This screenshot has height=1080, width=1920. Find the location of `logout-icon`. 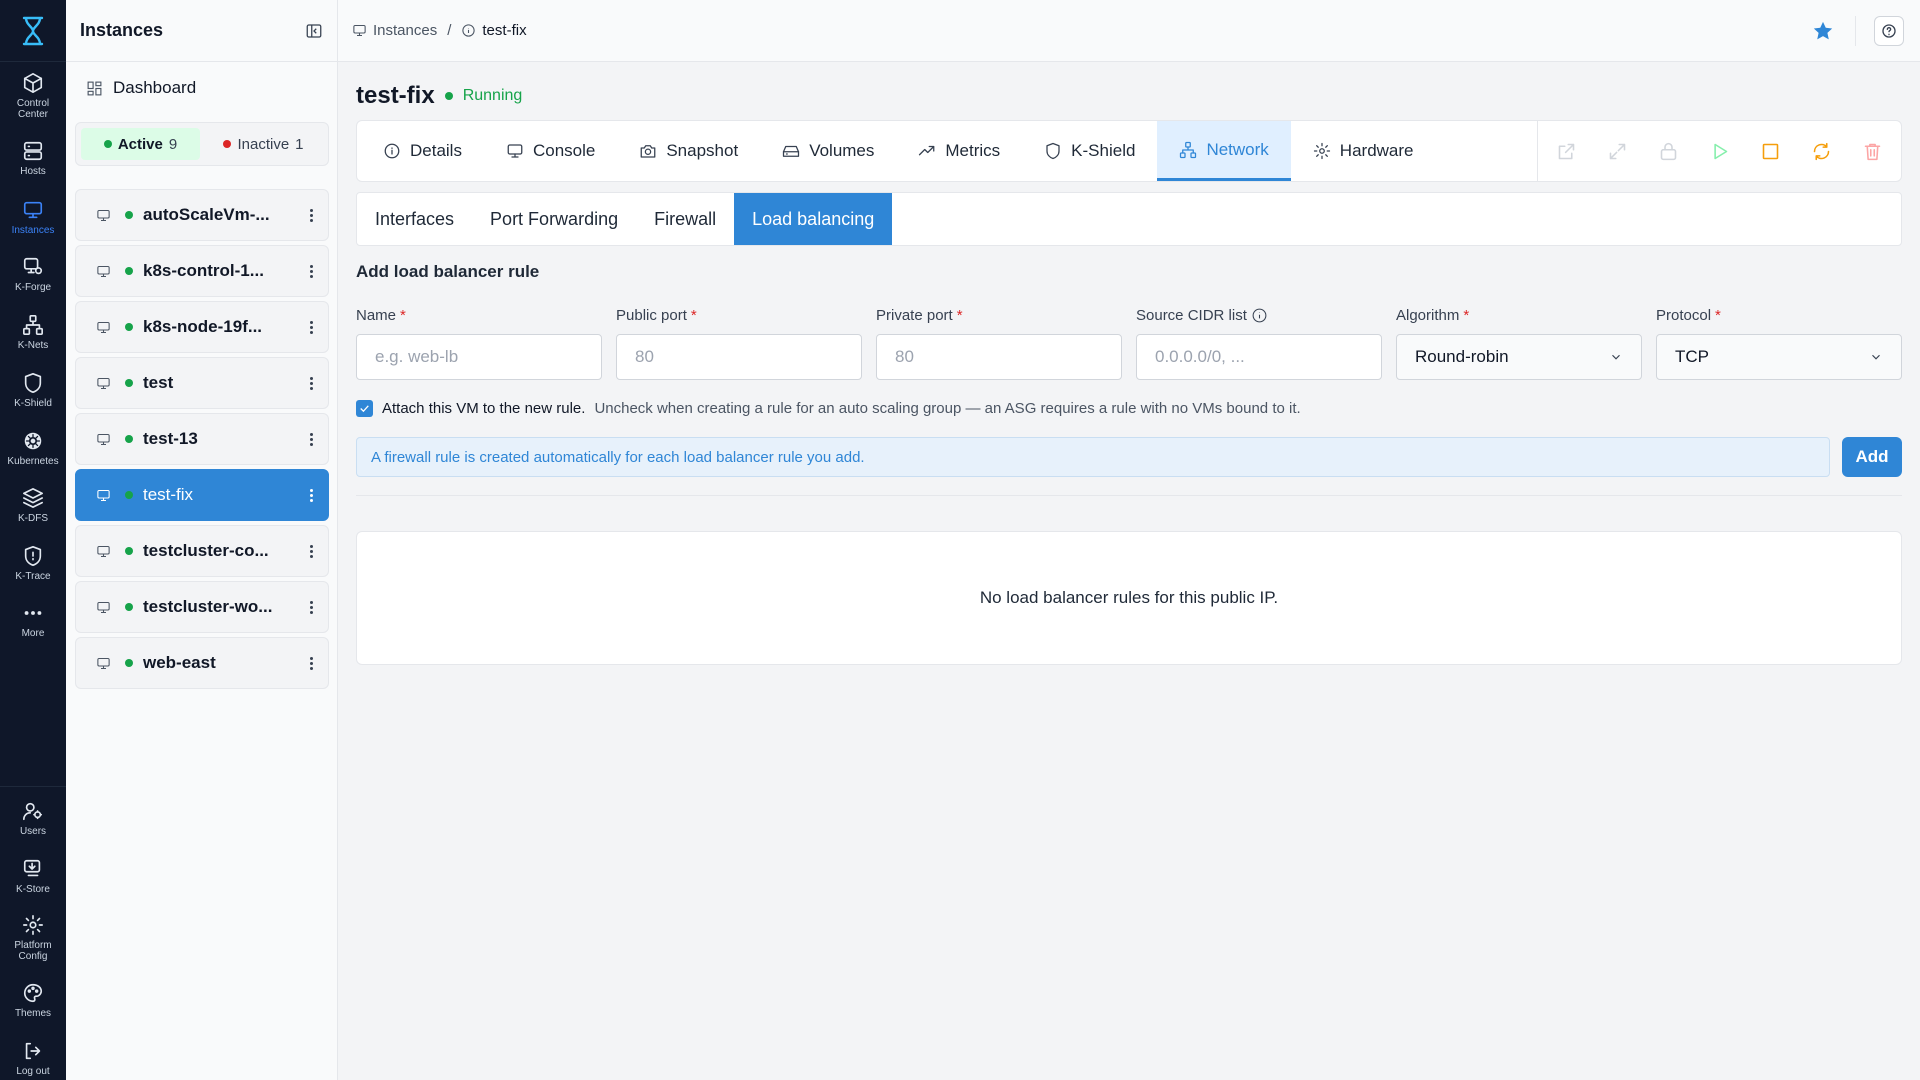

logout-icon is located at coordinates (33, 1051).